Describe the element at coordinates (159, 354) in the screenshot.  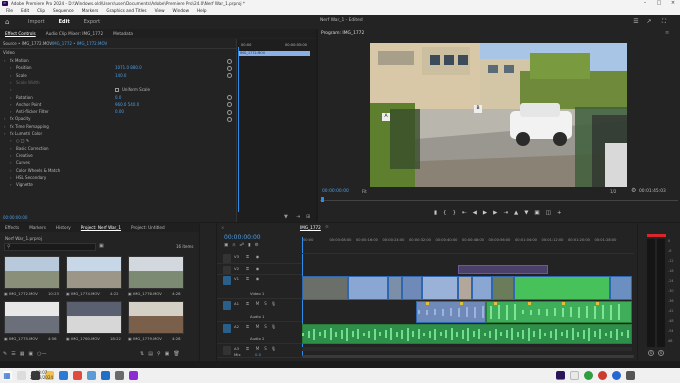
I see `find-icon: ⚲` at that location.